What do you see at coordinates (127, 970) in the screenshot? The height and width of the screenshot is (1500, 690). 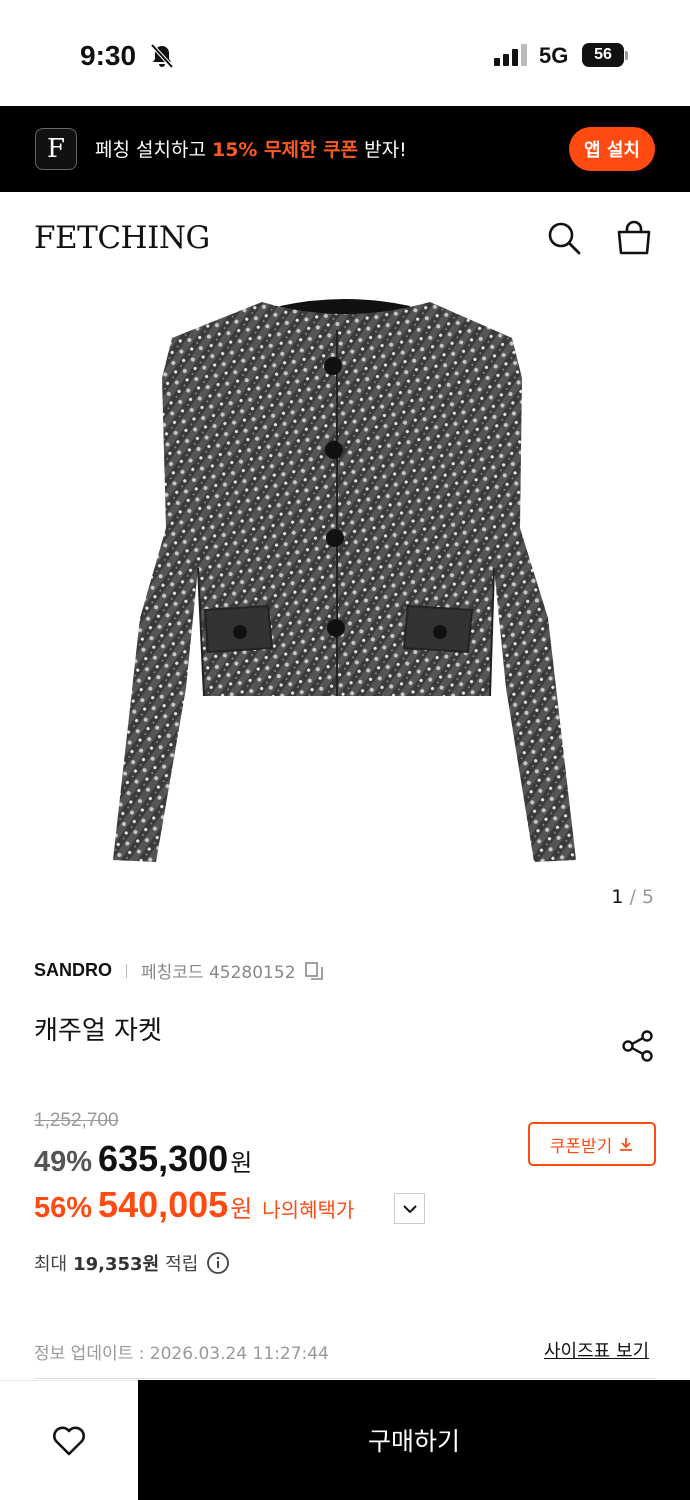 I see `divider` at bounding box center [127, 970].